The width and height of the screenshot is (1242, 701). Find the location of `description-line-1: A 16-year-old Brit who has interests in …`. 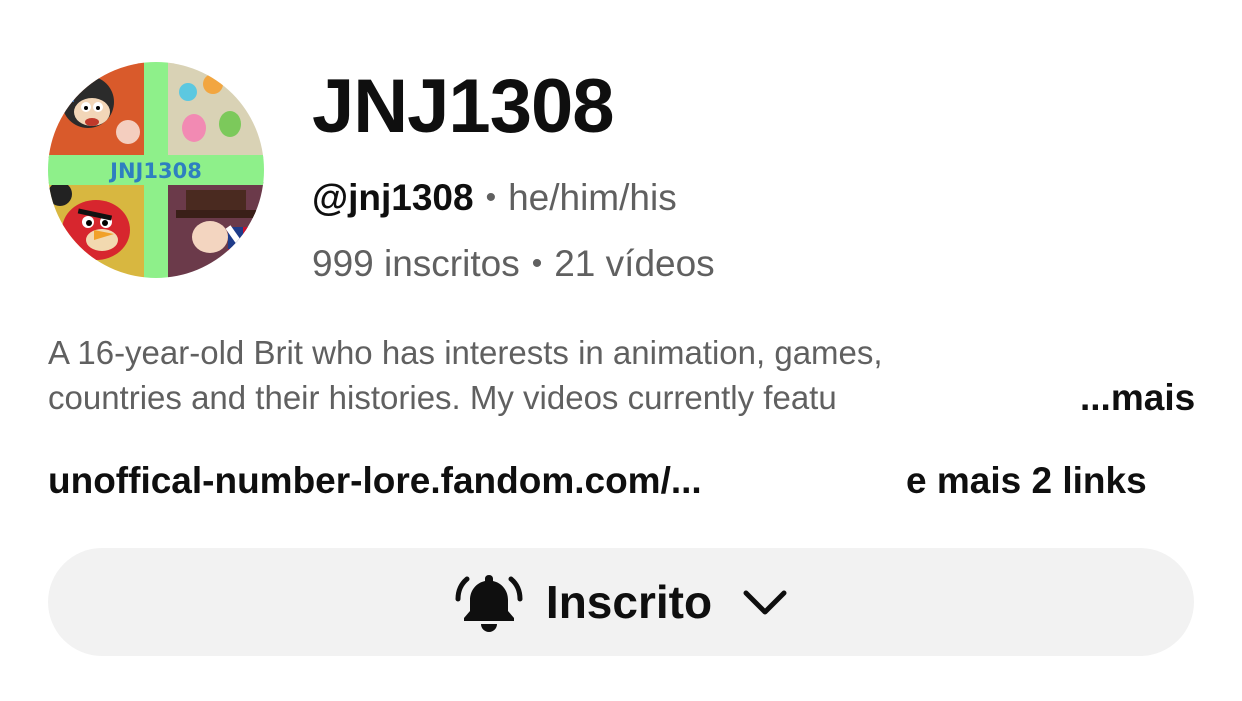

description-line-1: A 16-year-old Brit who has interests in … is located at coordinates (465, 352).